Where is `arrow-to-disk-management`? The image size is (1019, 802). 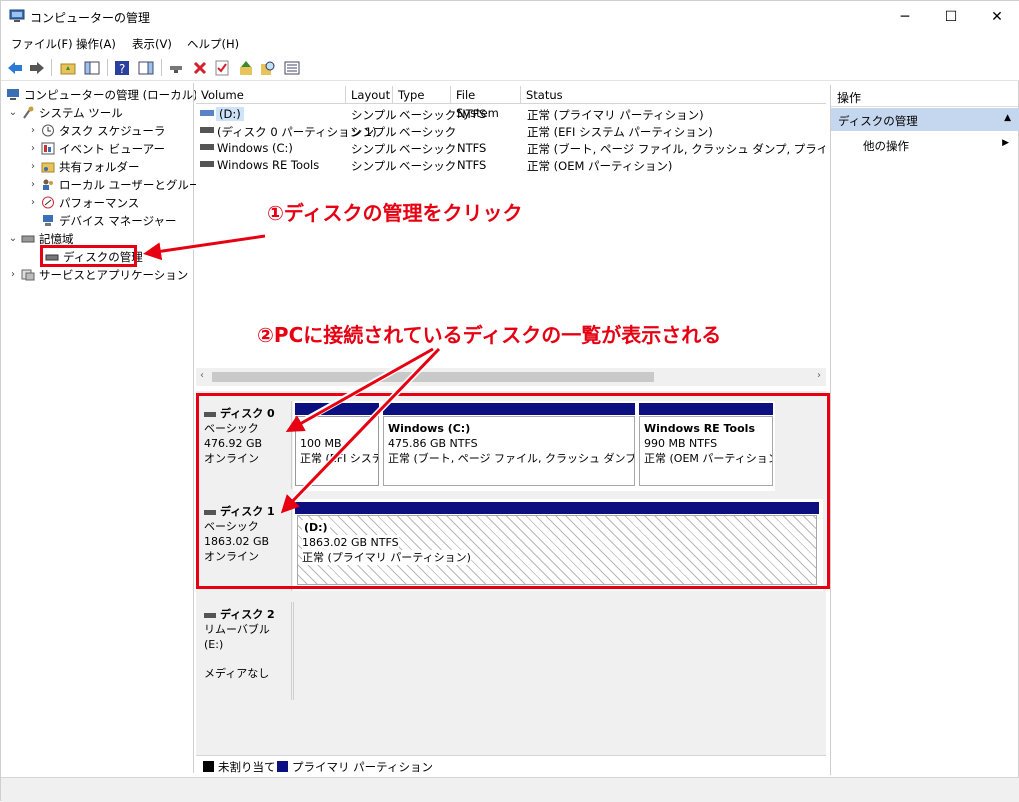
arrow-to-disk-management is located at coordinates (204, 247).